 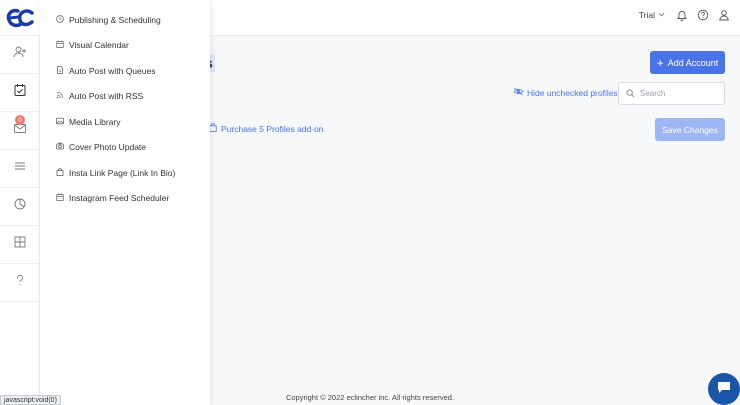 I want to click on menu-item-label: Insta Link Page (Link In Bio), so click(x=122, y=173).